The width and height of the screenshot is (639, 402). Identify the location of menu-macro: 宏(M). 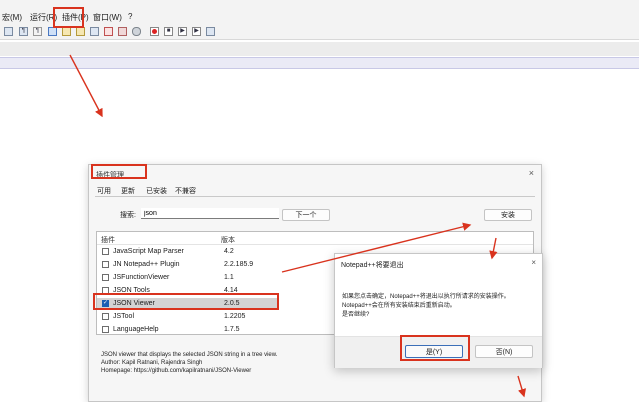
(12, 17).